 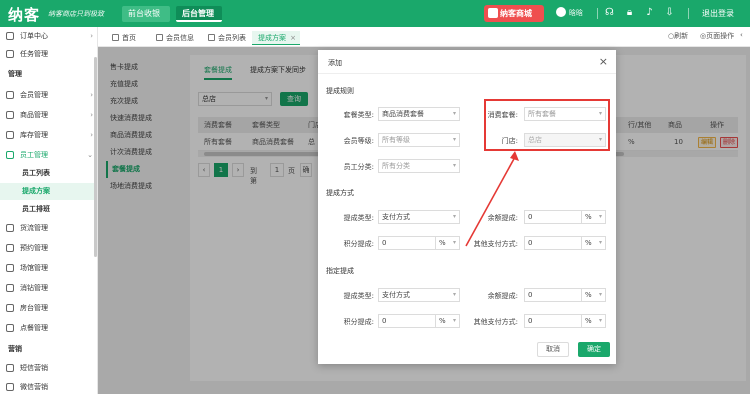 What do you see at coordinates (358, 167) in the screenshot?
I see `staff-category-label: 员工分类:` at bounding box center [358, 167].